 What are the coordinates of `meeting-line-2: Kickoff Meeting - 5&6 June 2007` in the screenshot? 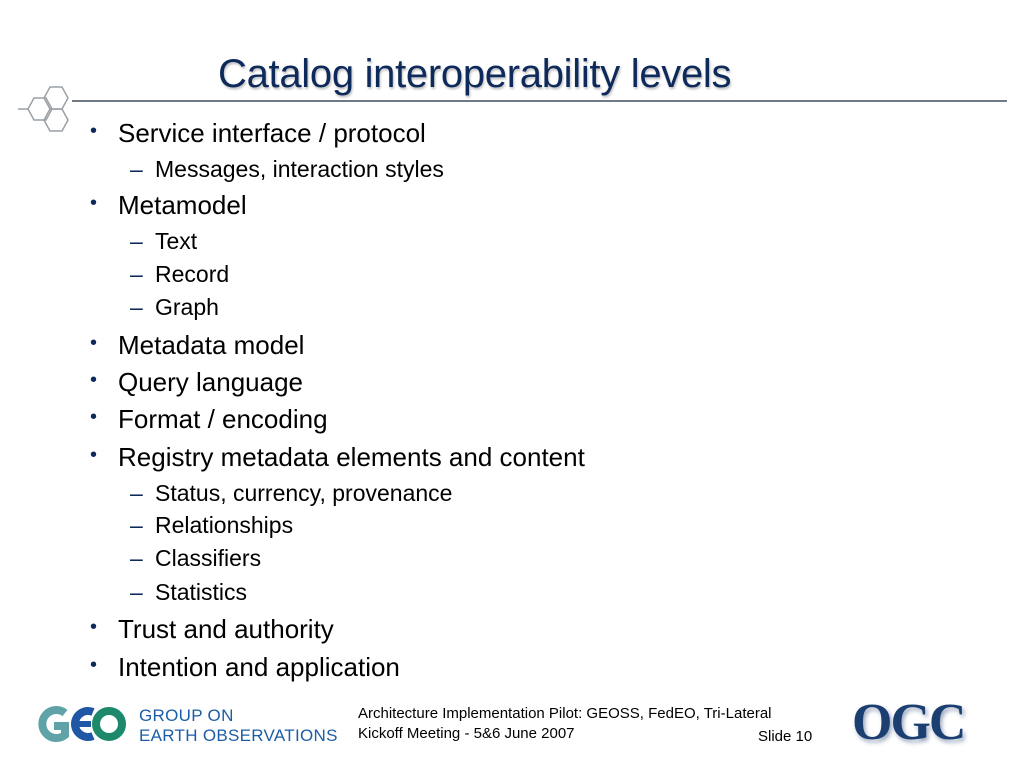 It's located at (466, 733).